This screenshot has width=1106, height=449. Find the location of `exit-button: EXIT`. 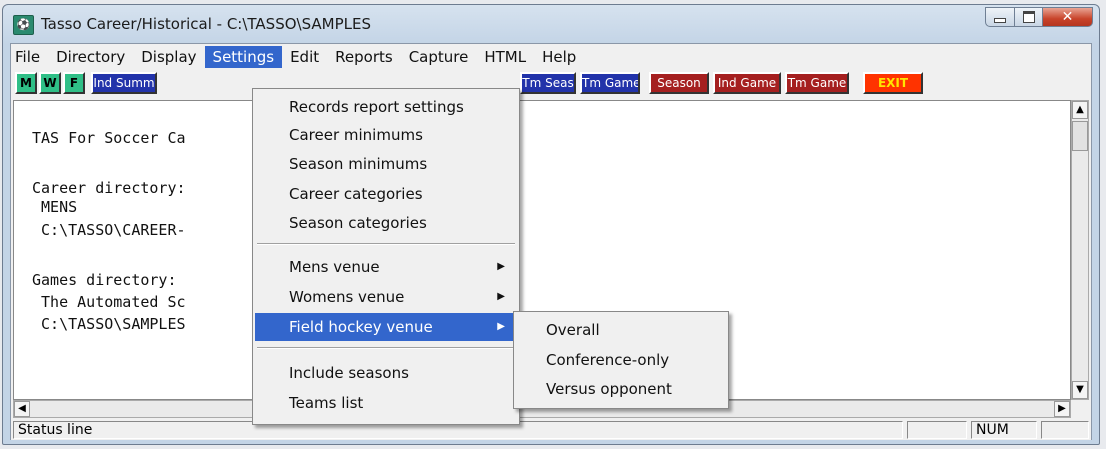

exit-button: EXIT is located at coordinates (893, 83).